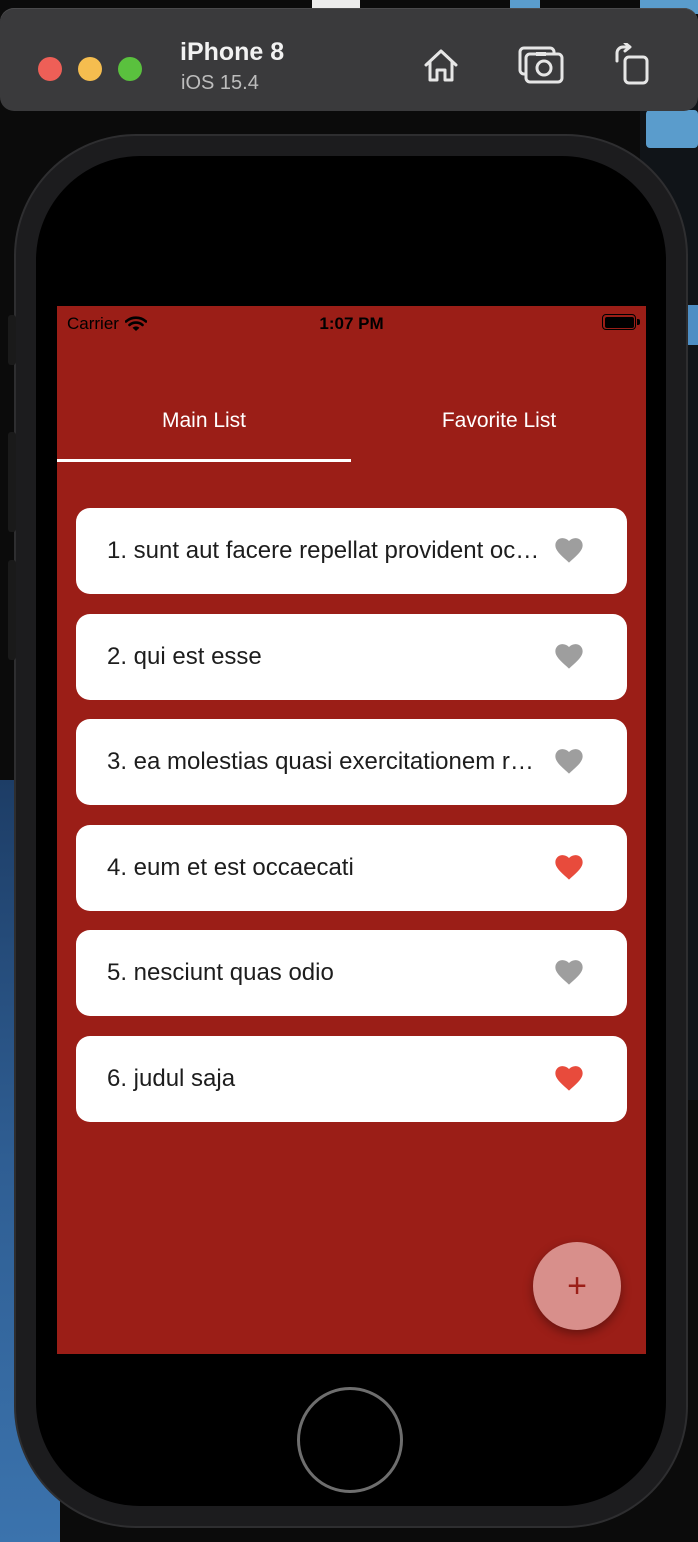 The image size is (698, 1542). I want to click on close-window-button, so click(50, 69).